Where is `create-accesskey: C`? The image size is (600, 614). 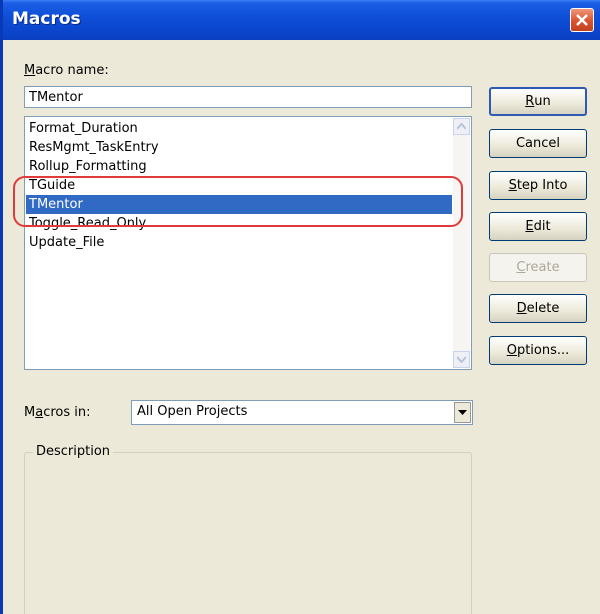
create-accesskey: C is located at coordinates (521, 267).